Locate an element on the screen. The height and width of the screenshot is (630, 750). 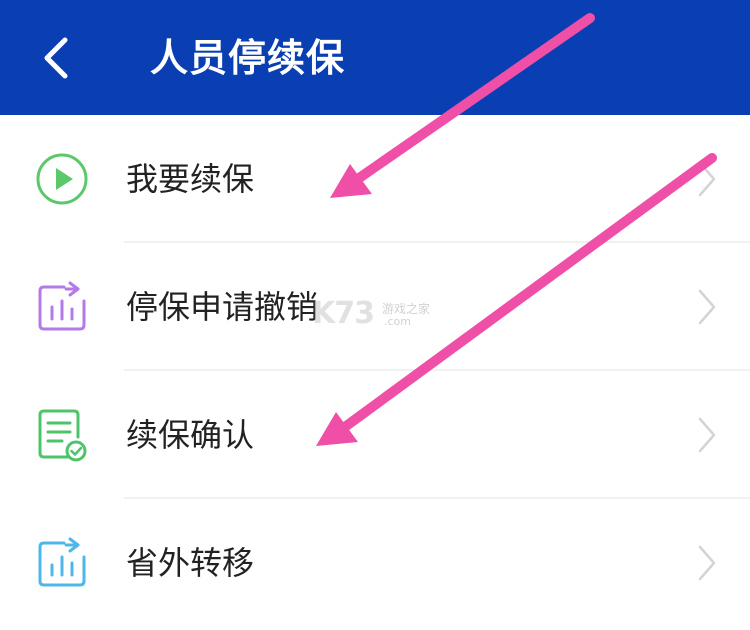
bar-chart-icon is located at coordinates (62, 306).